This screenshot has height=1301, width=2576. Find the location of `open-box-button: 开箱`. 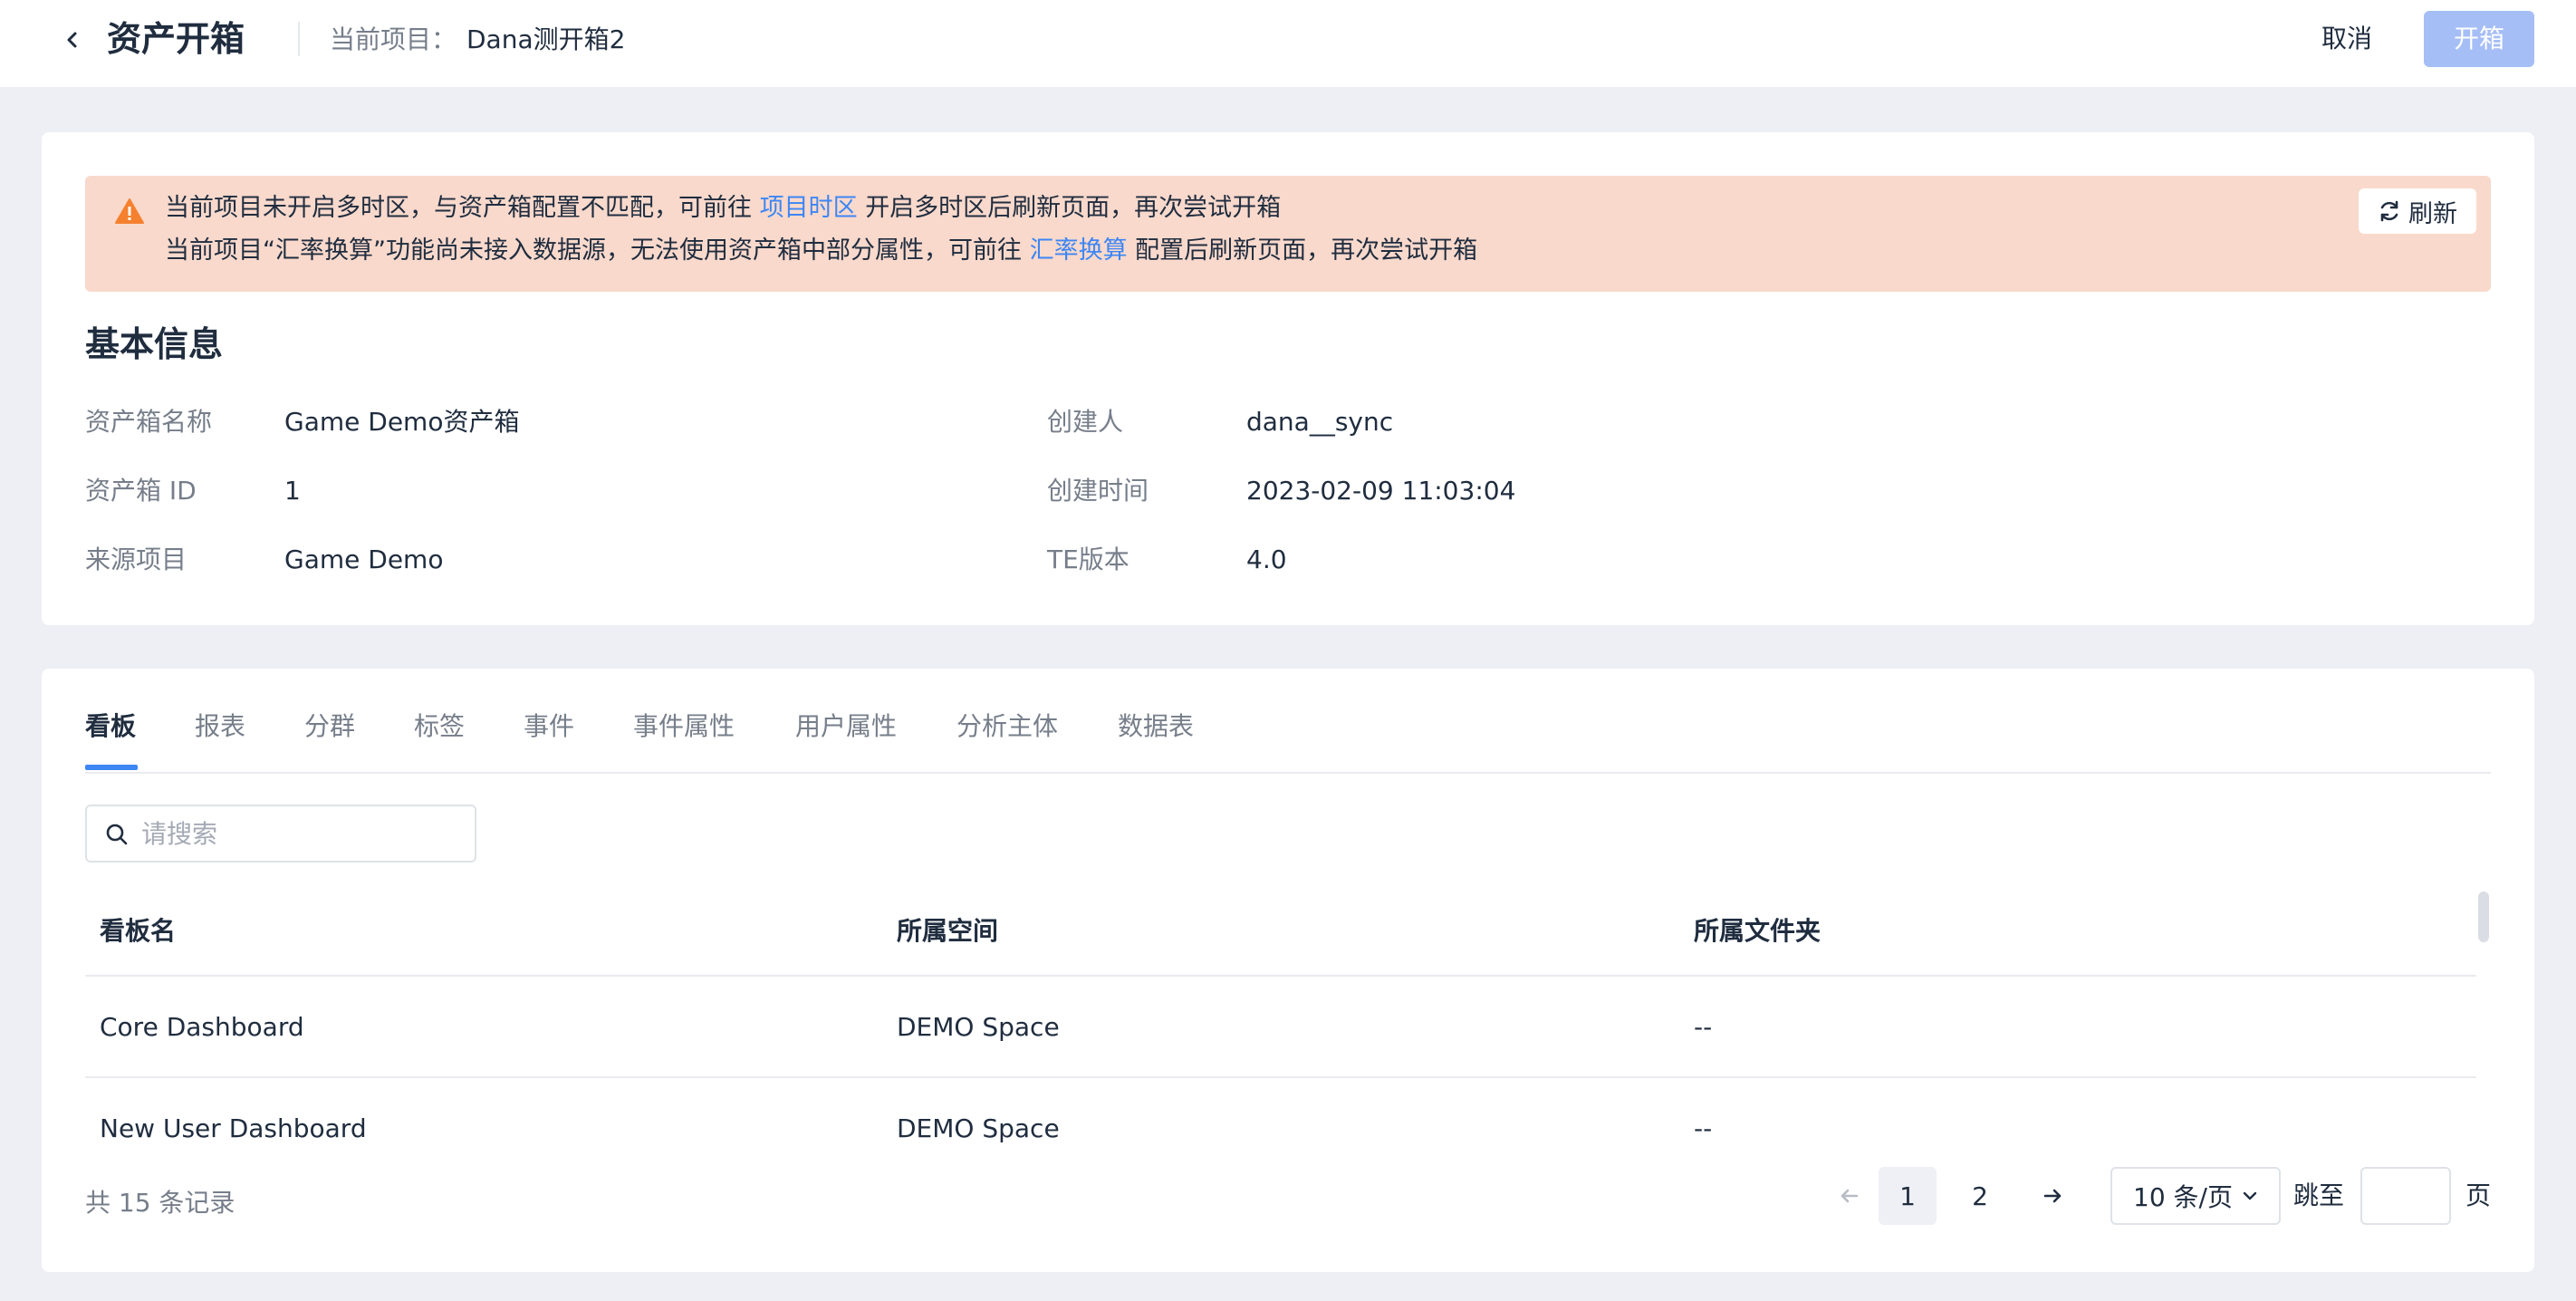

open-box-button: 开箱 is located at coordinates (2479, 39).